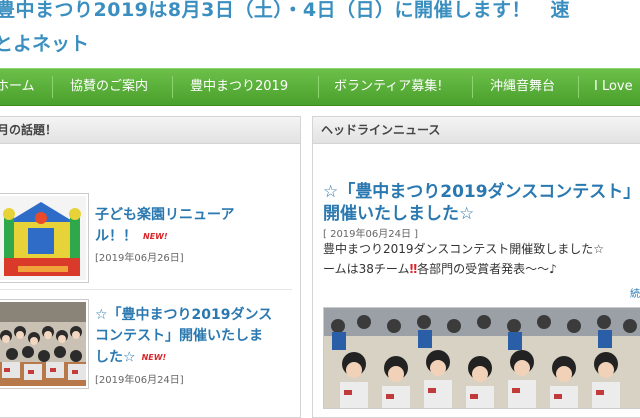  What do you see at coordinates (139, 258) in the screenshot?
I see `topic-item-date: [2019年06月26日]` at bounding box center [139, 258].